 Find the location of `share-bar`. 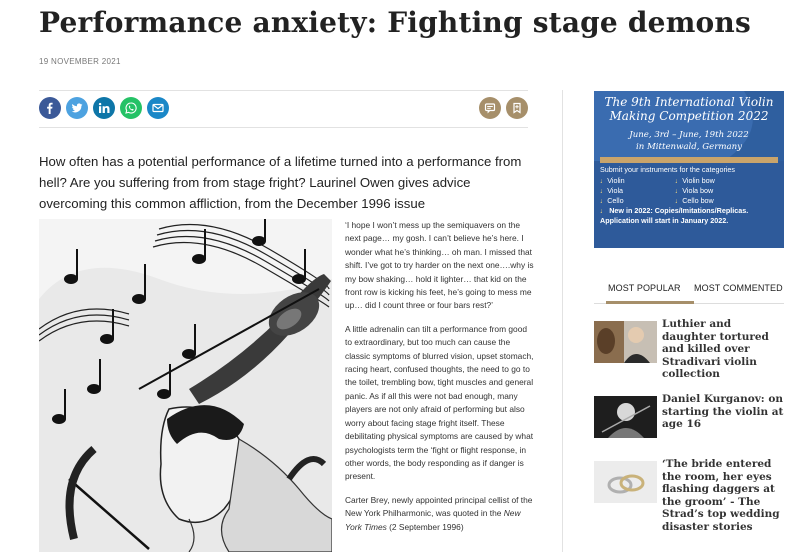

share-bar is located at coordinates (104, 108).